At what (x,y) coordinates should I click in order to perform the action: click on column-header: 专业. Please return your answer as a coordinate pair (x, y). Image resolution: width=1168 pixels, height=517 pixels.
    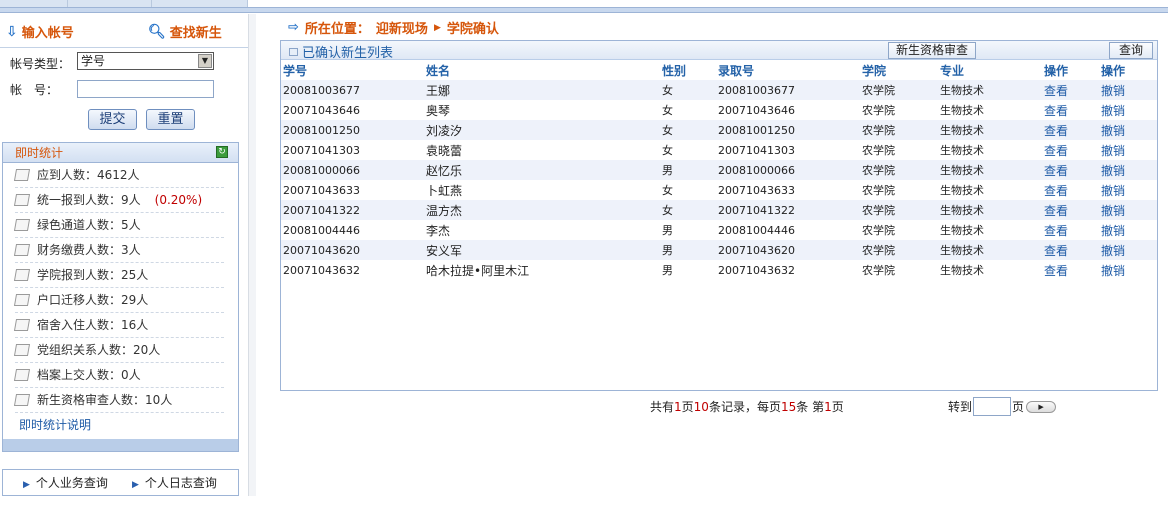
    Looking at the image, I should click on (952, 70).